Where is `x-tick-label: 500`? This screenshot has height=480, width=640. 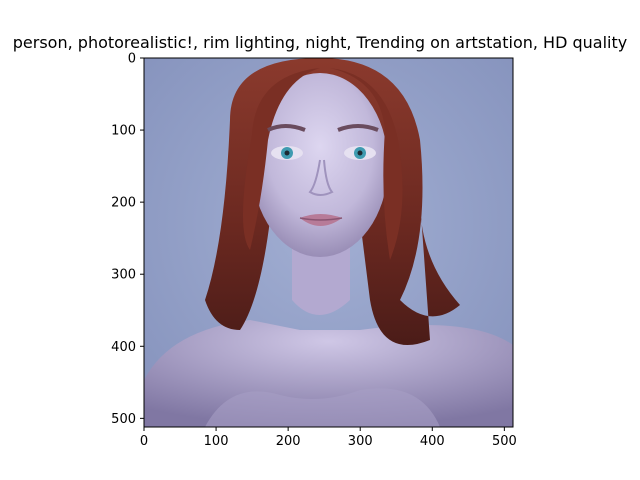 x-tick-label: 500 is located at coordinates (504, 441).